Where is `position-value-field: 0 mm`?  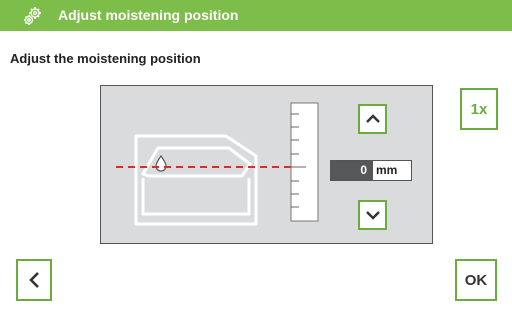 position-value-field: 0 mm is located at coordinates (371, 170).